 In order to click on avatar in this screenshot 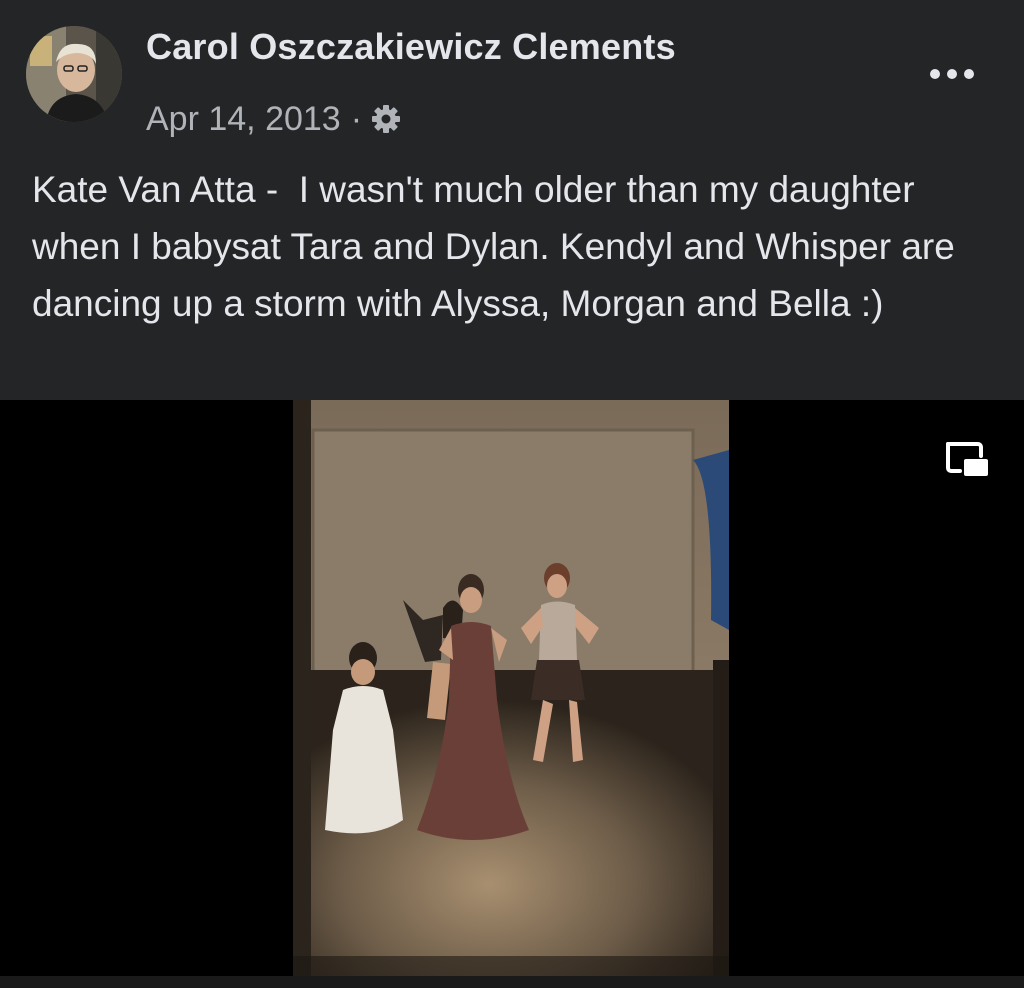, I will do `click(74, 74)`.